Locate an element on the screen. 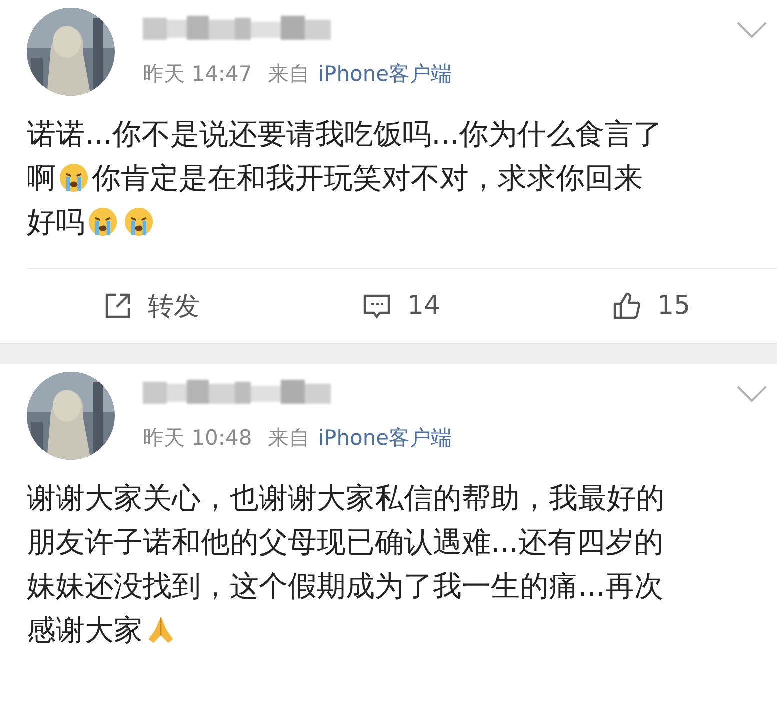 Image resolution: width=777 pixels, height=707 pixels. share-icon is located at coordinates (118, 306).